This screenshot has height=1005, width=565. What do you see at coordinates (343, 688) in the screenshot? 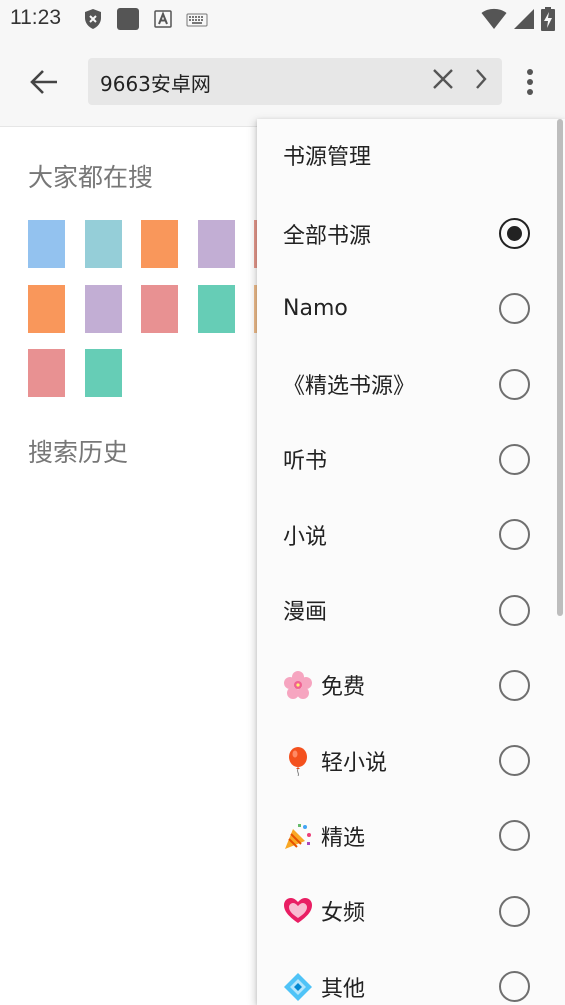
I see `menu-item-text: 免费` at bounding box center [343, 688].